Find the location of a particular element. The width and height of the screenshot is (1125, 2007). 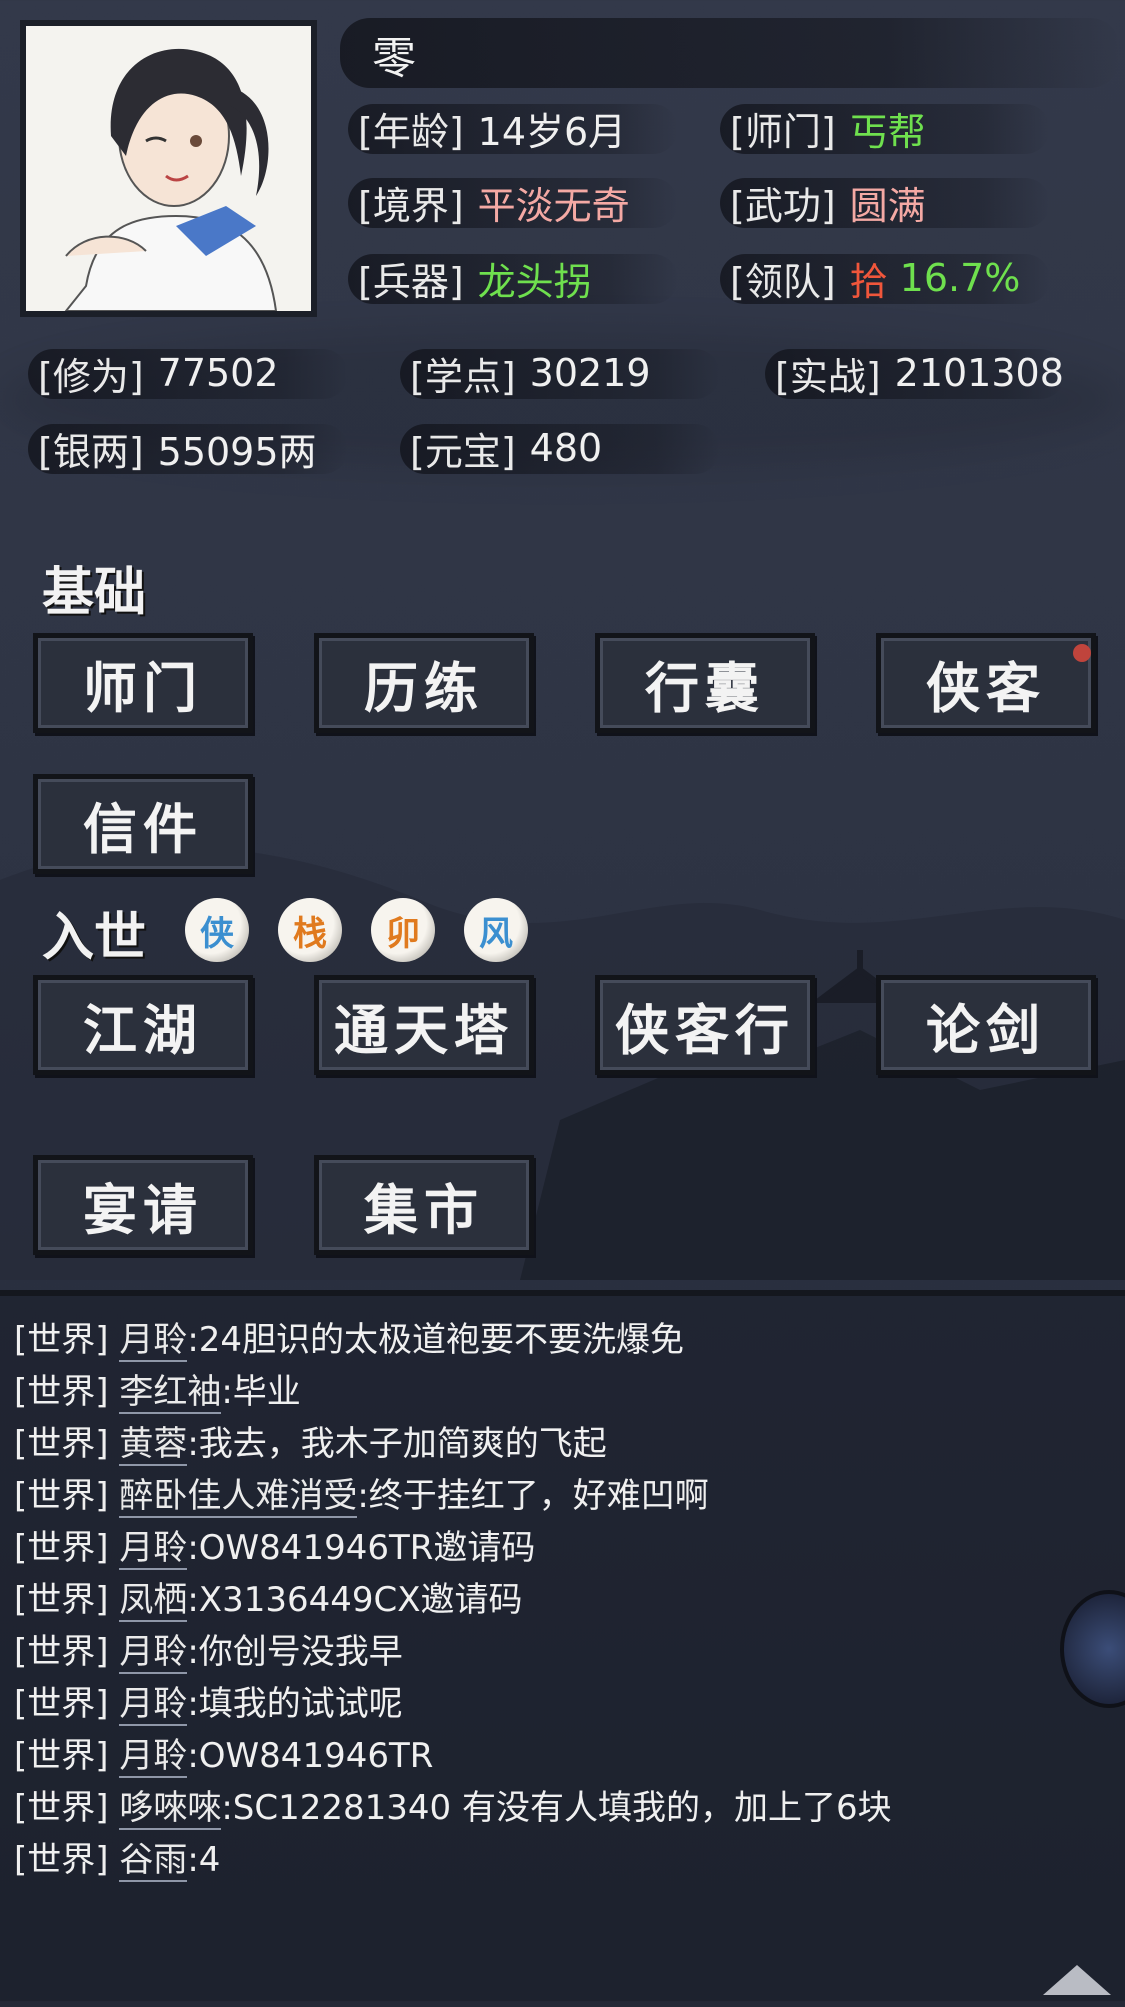

hero-badge-icon: 侠 is located at coordinates (217, 930).